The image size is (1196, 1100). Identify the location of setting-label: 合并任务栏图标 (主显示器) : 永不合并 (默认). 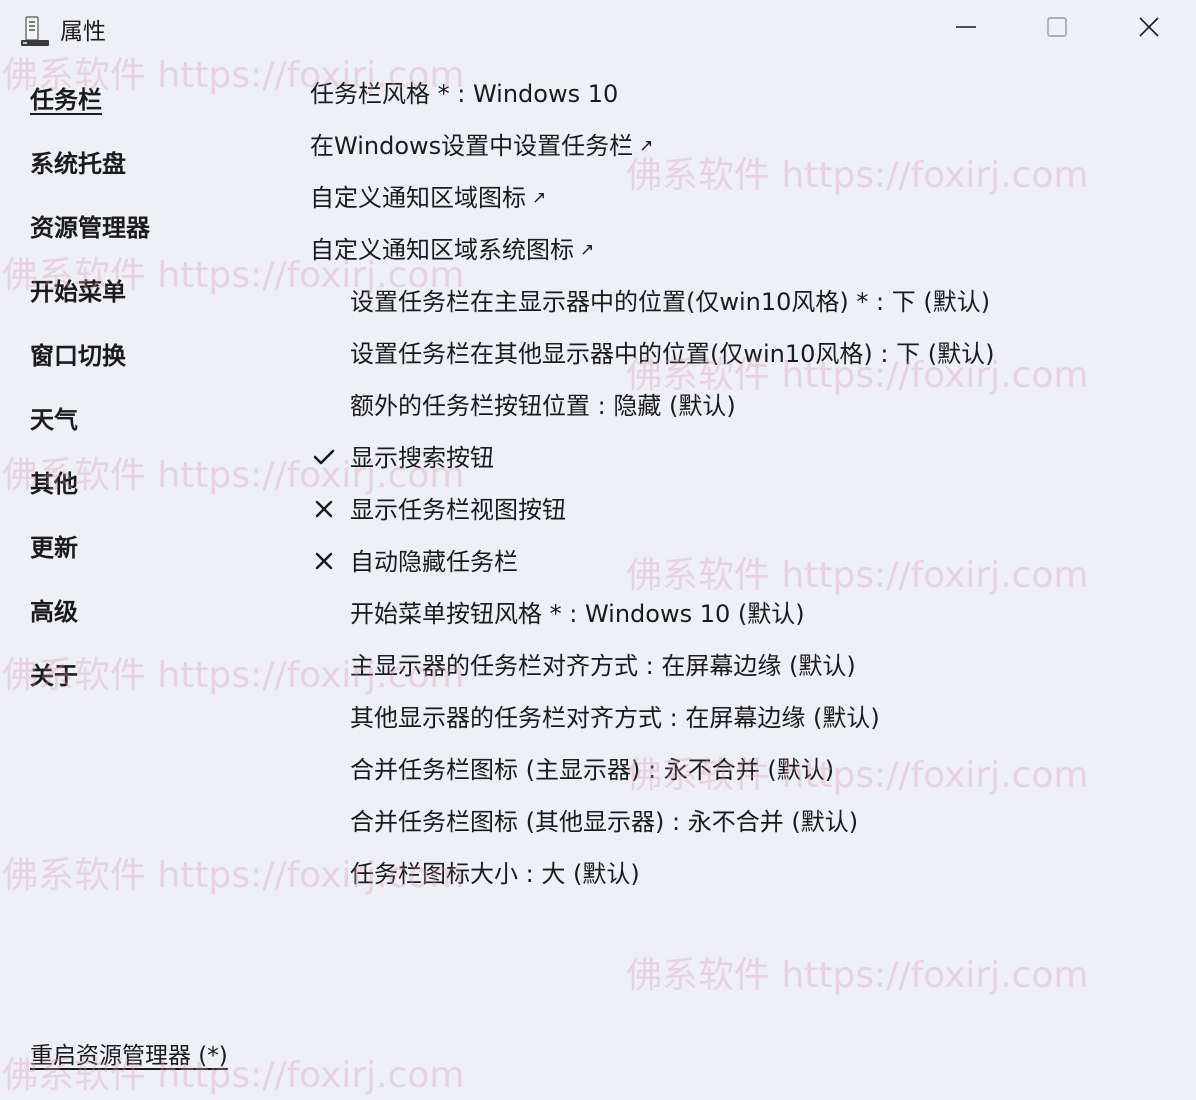
(592, 770).